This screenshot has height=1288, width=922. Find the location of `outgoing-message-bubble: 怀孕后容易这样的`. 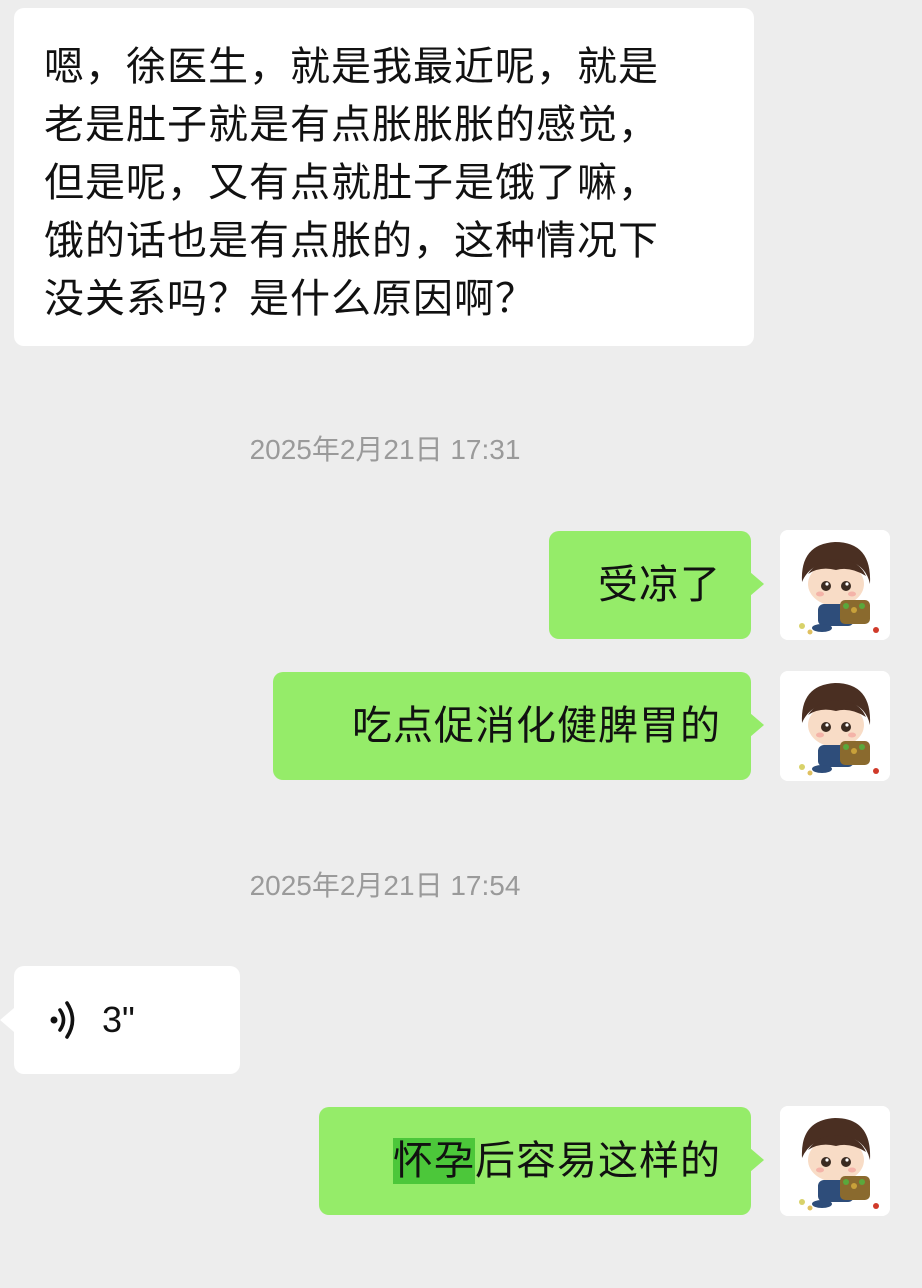

outgoing-message-bubble: 怀孕后容易这样的 is located at coordinates (535, 1161).